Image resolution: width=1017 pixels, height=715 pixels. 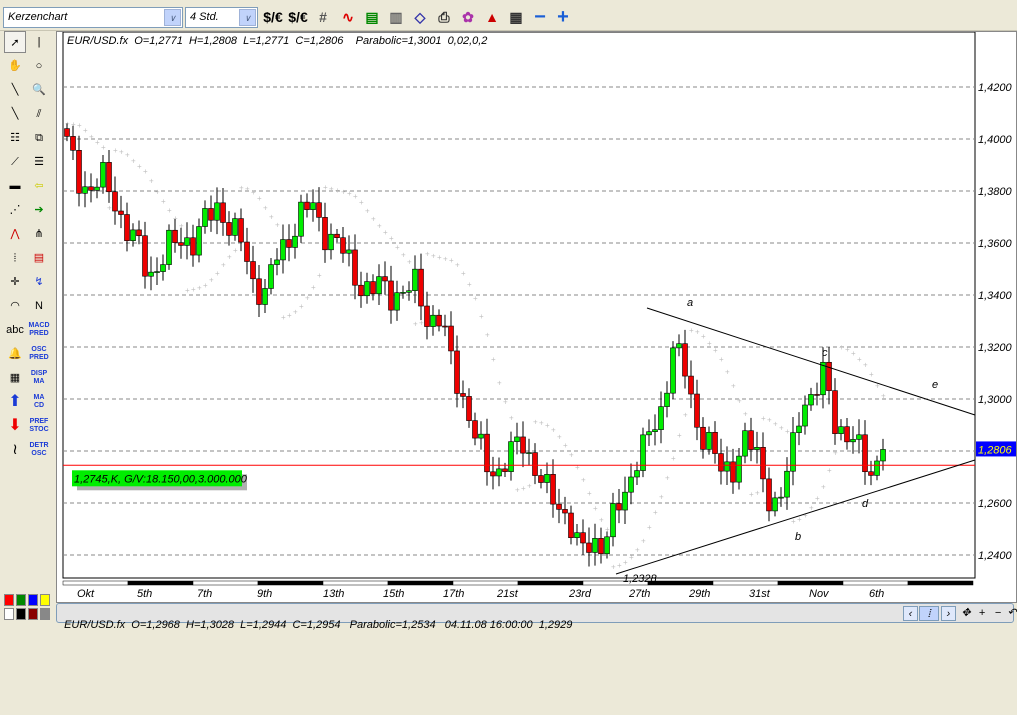 What do you see at coordinates (15, 354) in the screenshot?
I see `bell-icon: 🔔` at bounding box center [15, 354].